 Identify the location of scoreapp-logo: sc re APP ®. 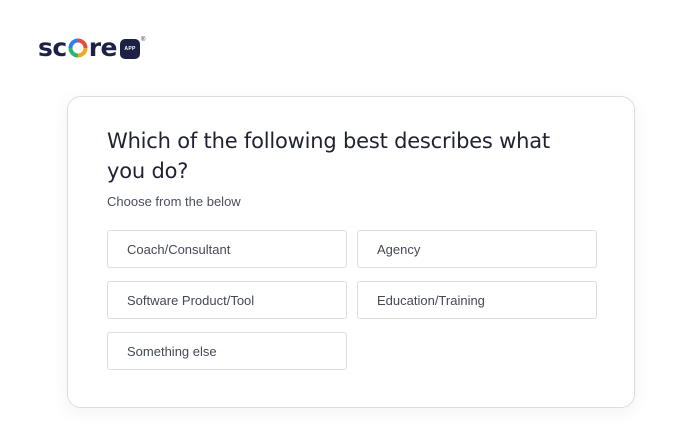
(91, 47).